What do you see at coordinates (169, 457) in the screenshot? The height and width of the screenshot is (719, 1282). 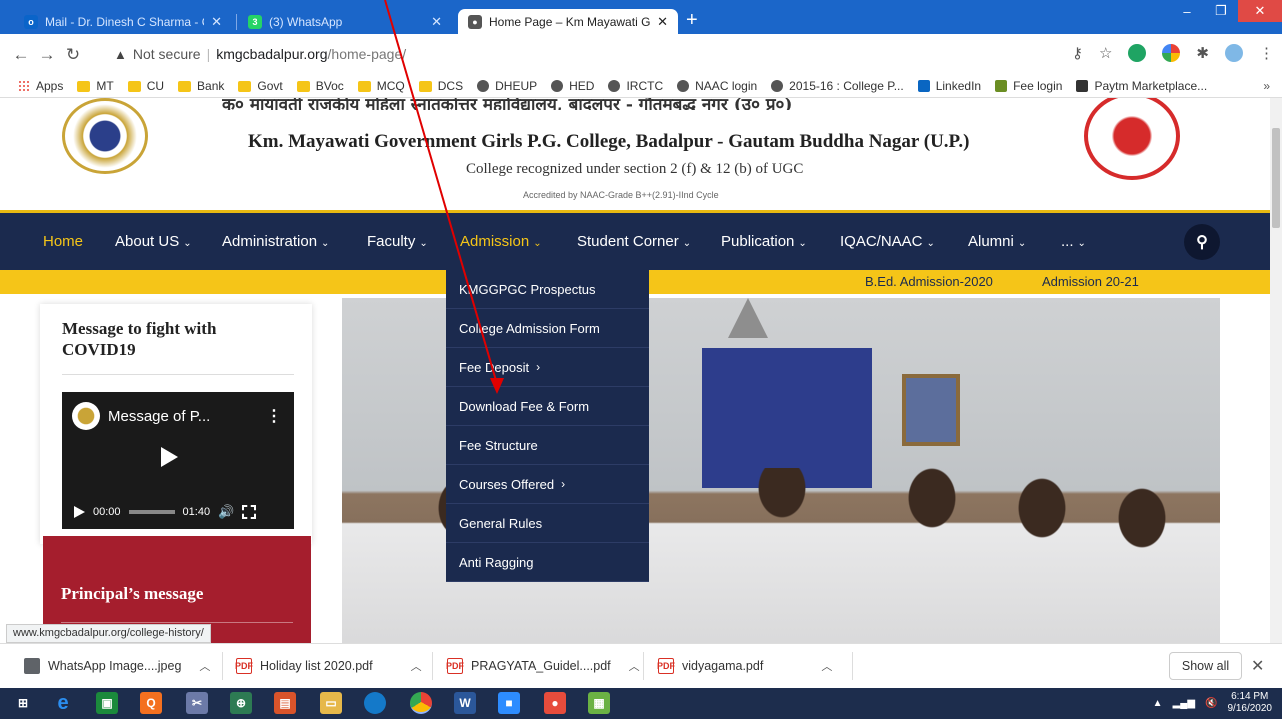 I see `play-icon` at bounding box center [169, 457].